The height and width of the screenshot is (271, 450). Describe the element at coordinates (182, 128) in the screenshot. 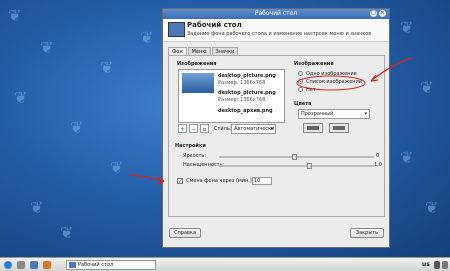

I see `add-image-button: +` at that location.